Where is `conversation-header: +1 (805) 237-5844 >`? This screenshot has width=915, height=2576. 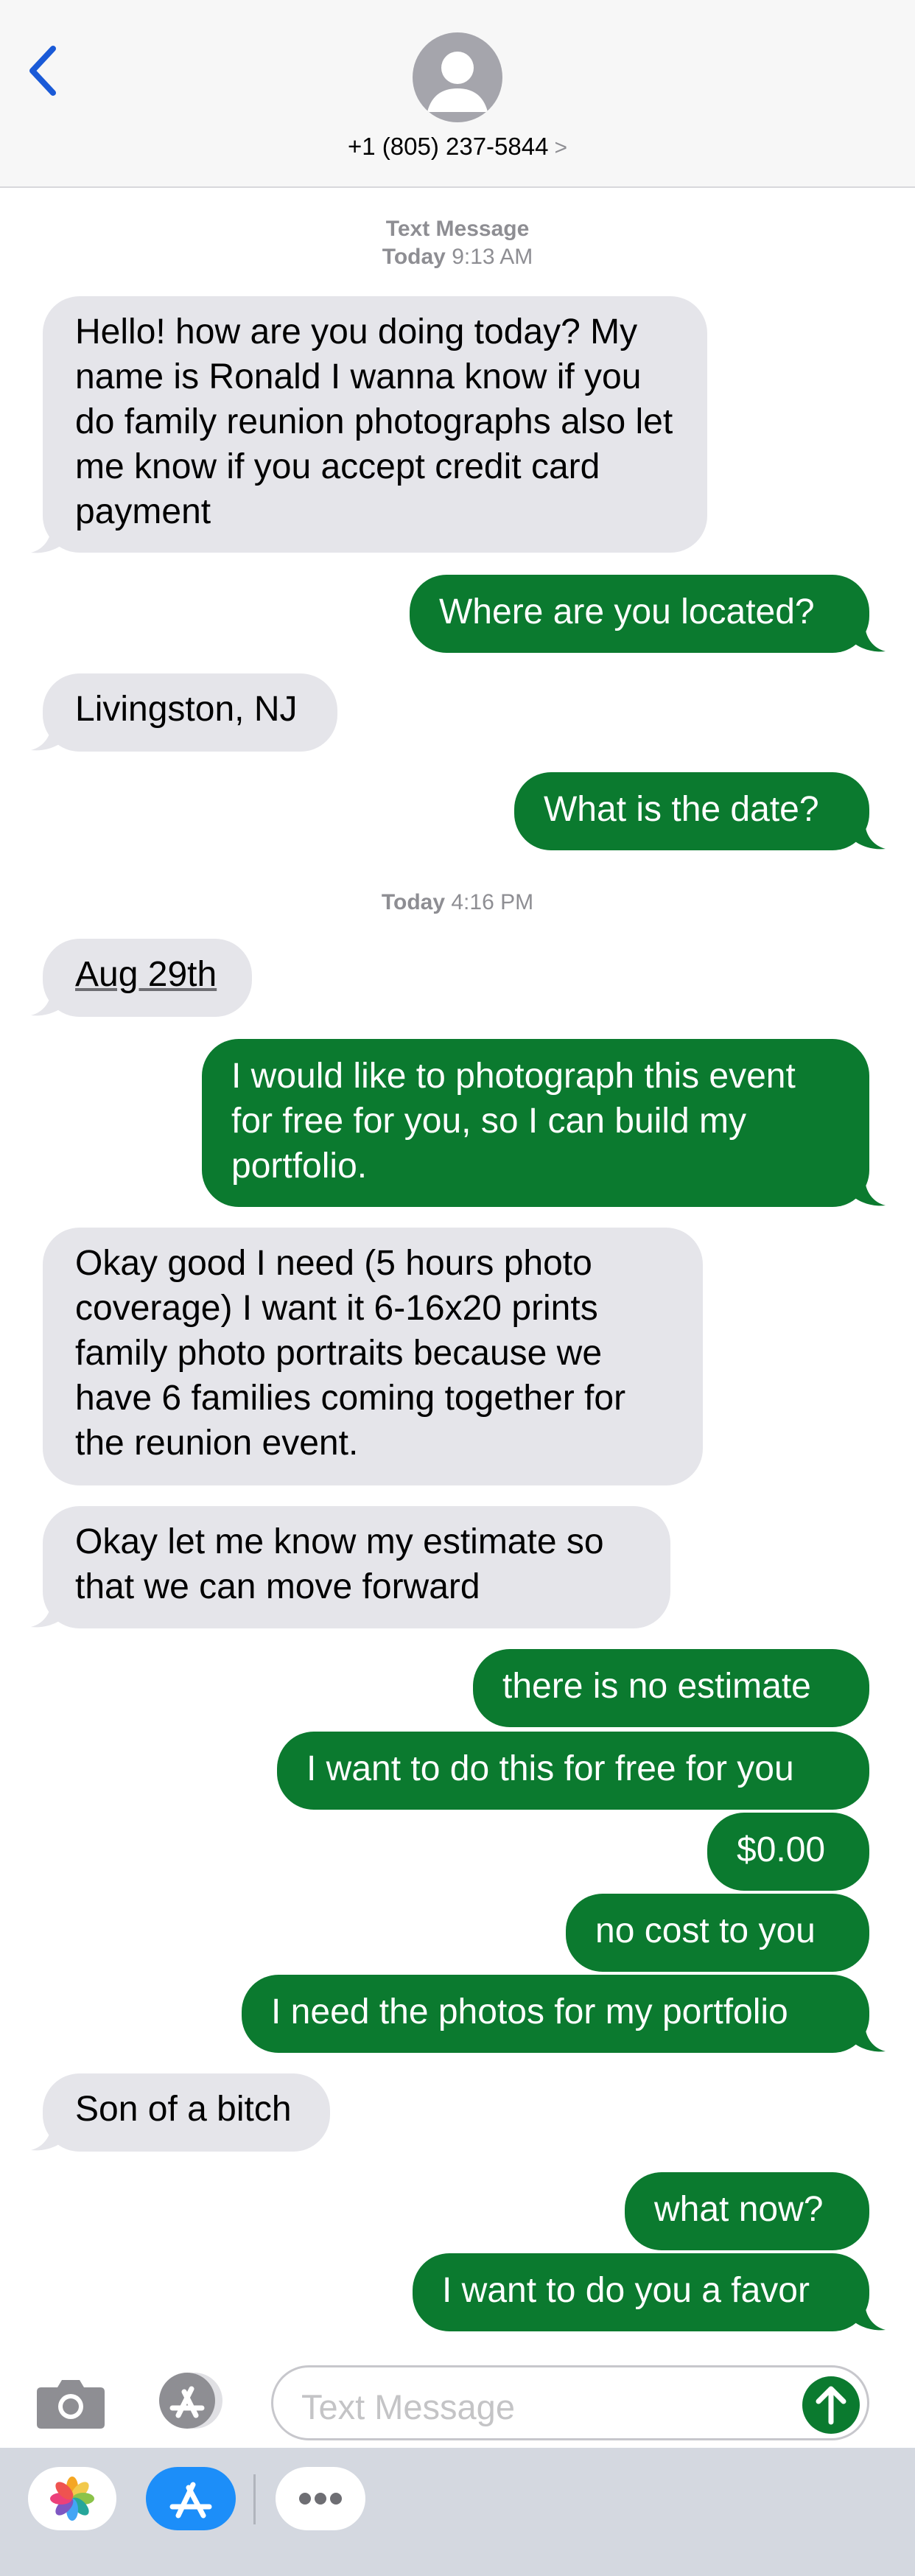 conversation-header: +1 (805) 237-5844 > is located at coordinates (458, 94).